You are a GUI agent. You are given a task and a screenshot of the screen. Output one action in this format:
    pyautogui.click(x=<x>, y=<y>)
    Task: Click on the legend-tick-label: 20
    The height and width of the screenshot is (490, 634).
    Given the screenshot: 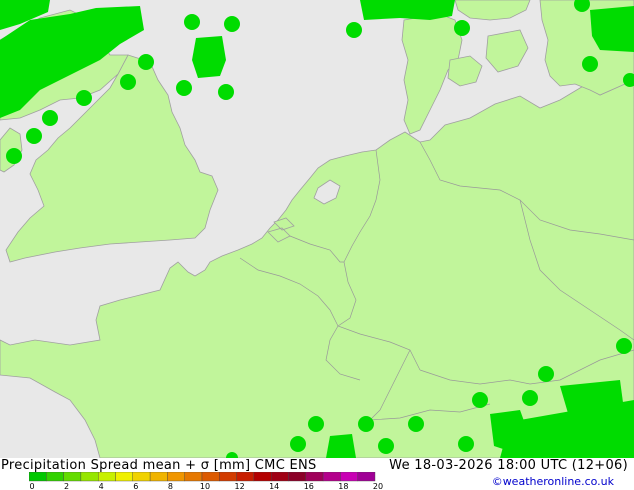 What is the action you would take?
    pyautogui.click(x=378, y=486)
    